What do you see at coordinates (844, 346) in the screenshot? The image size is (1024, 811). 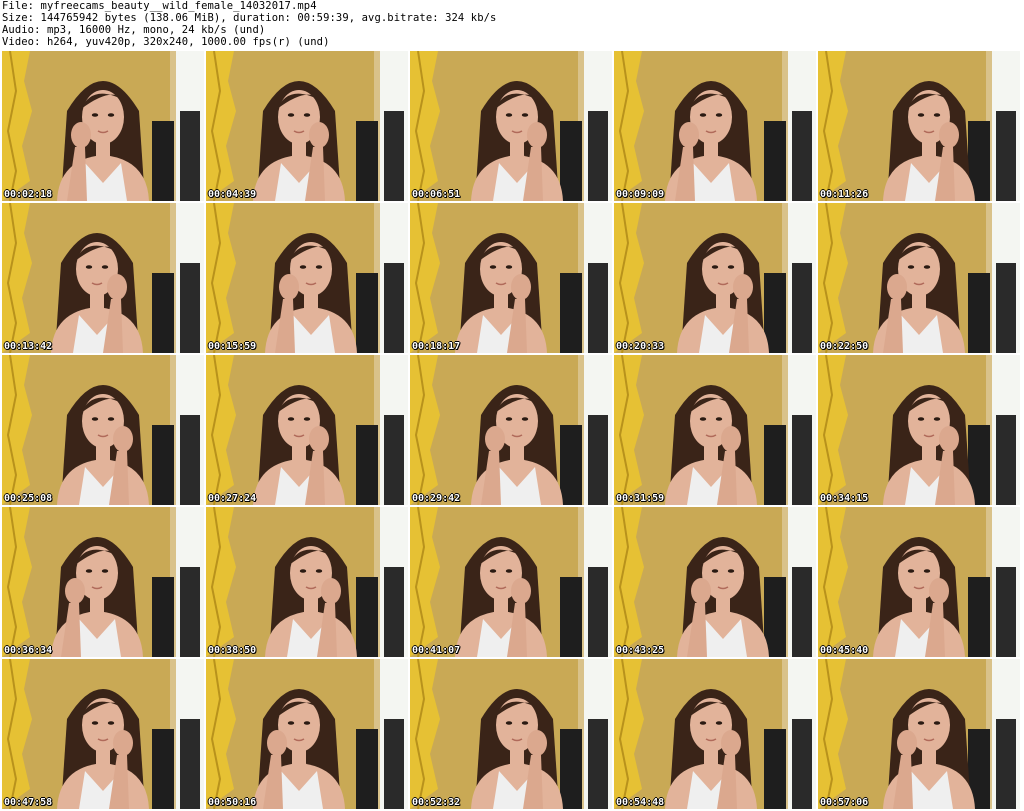 I see `frame-timestamp: 00:22:50` at bounding box center [844, 346].